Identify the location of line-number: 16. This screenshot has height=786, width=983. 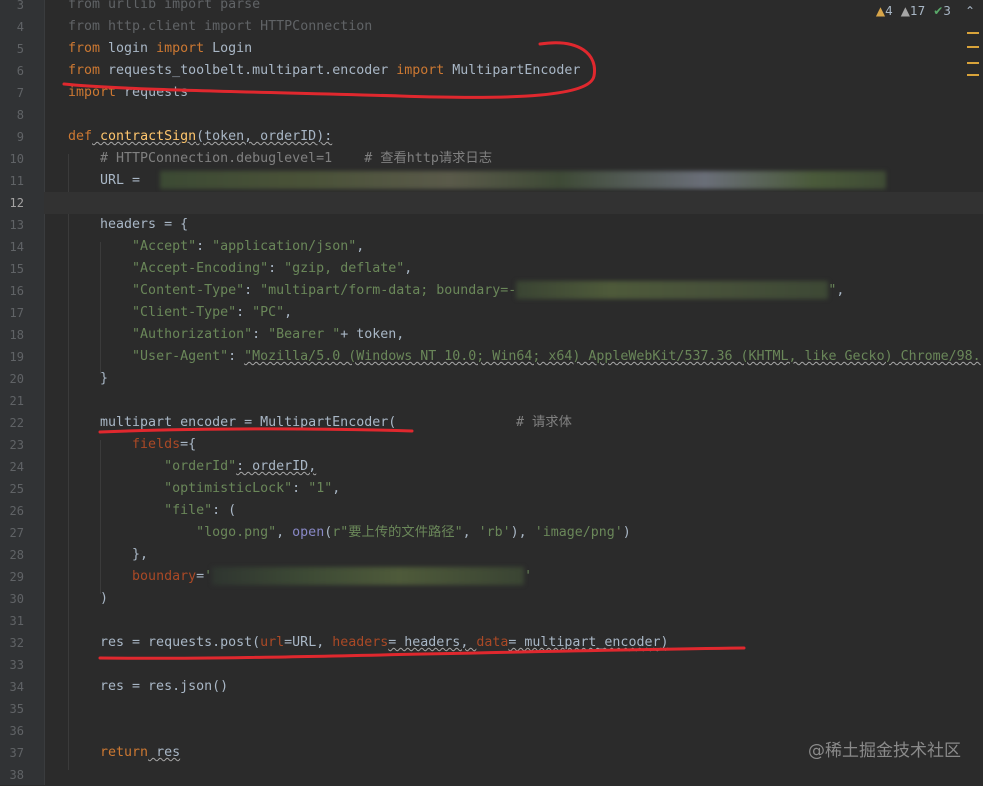
(12, 291).